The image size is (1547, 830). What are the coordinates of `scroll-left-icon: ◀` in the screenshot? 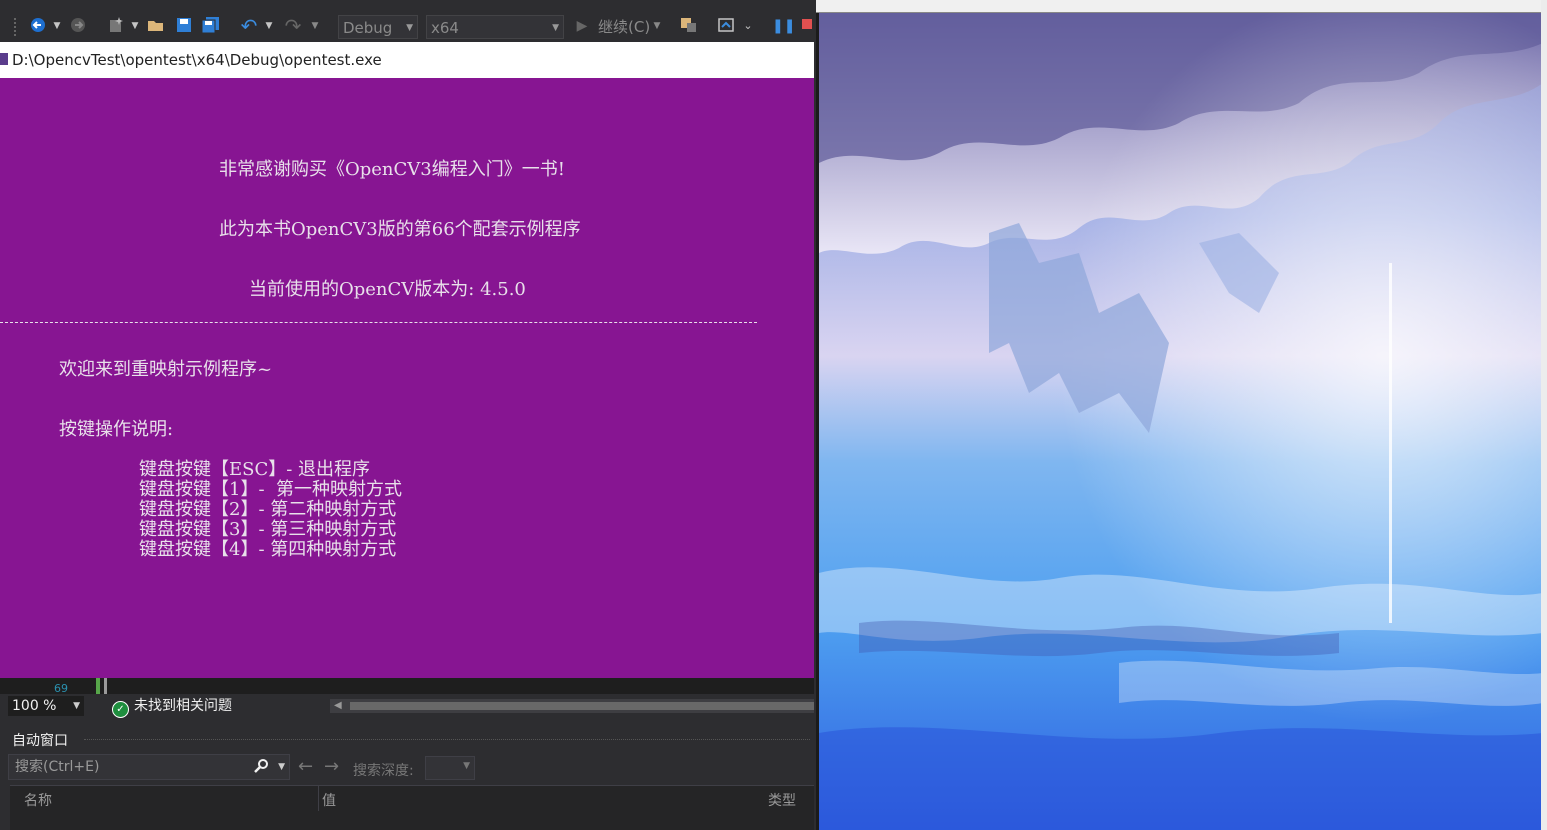 It's located at (338, 706).